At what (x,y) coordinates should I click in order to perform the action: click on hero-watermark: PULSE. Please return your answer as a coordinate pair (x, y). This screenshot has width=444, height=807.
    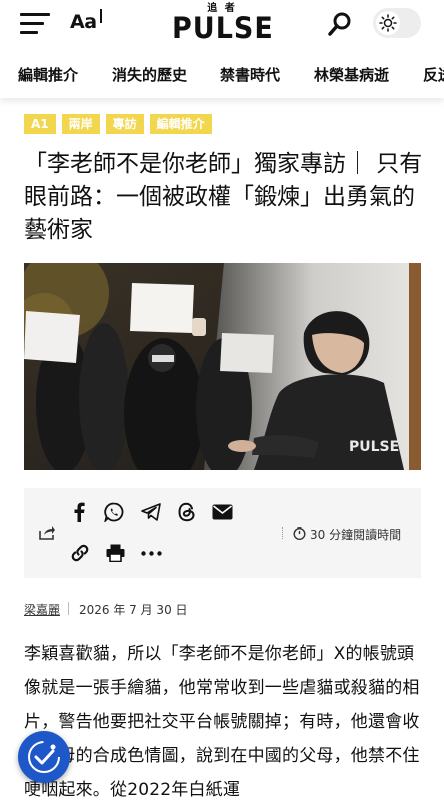
    Looking at the image, I should click on (374, 447).